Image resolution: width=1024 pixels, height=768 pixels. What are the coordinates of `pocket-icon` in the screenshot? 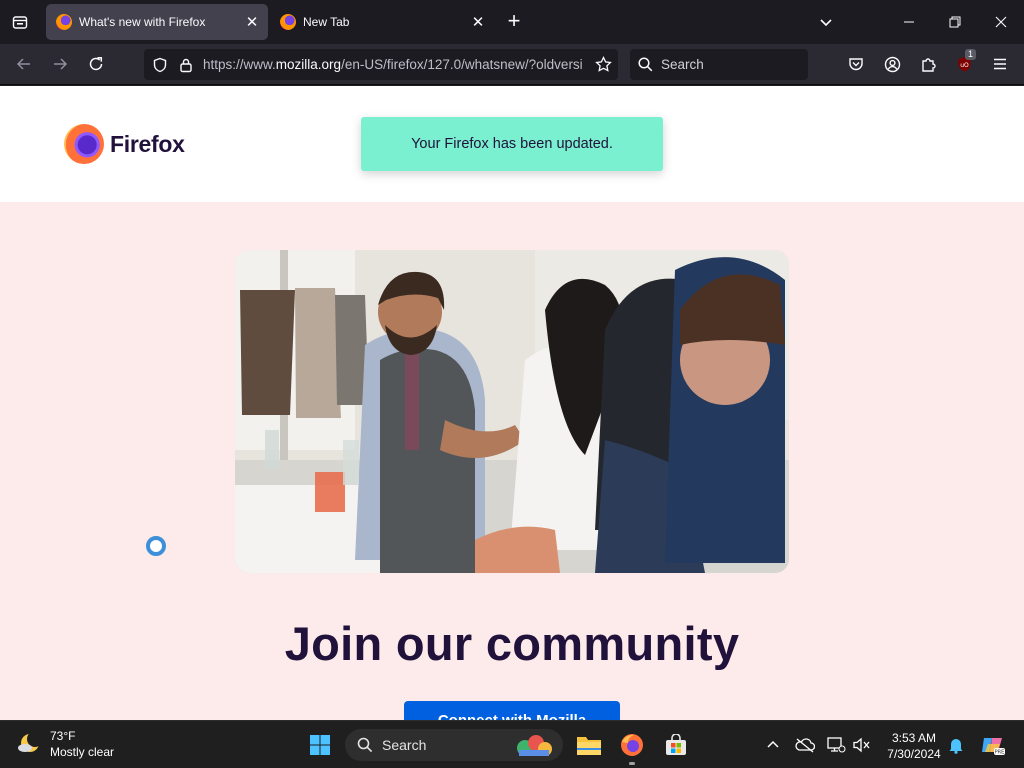 It's located at (856, 64).